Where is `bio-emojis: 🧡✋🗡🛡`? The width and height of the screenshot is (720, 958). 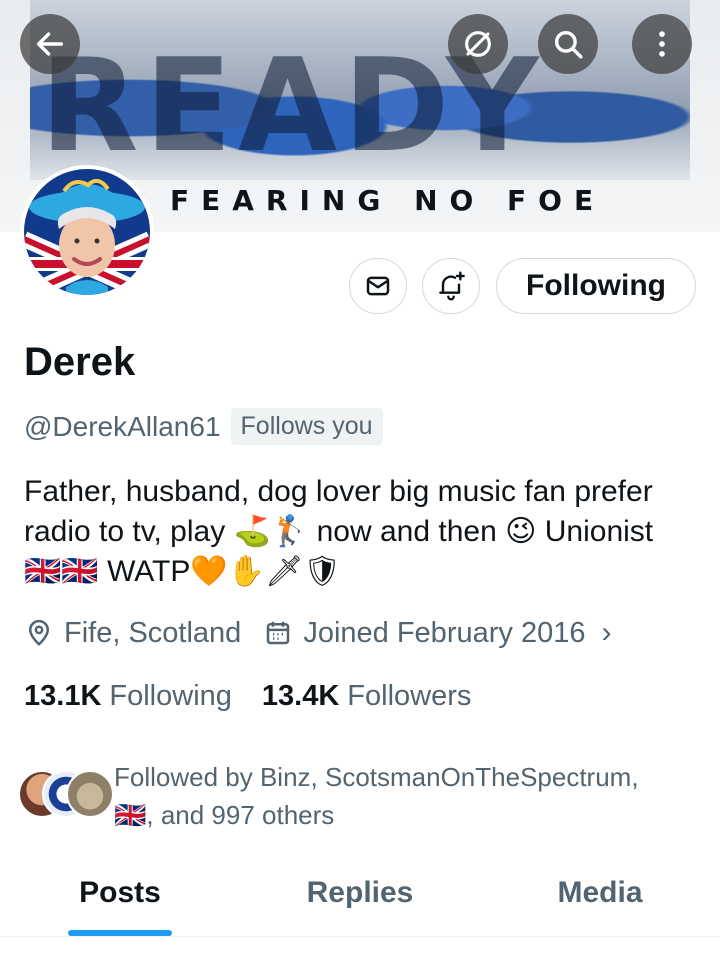
bio-emojis: 🧡✋🗡🛡 is located at coordinates (266, 571).